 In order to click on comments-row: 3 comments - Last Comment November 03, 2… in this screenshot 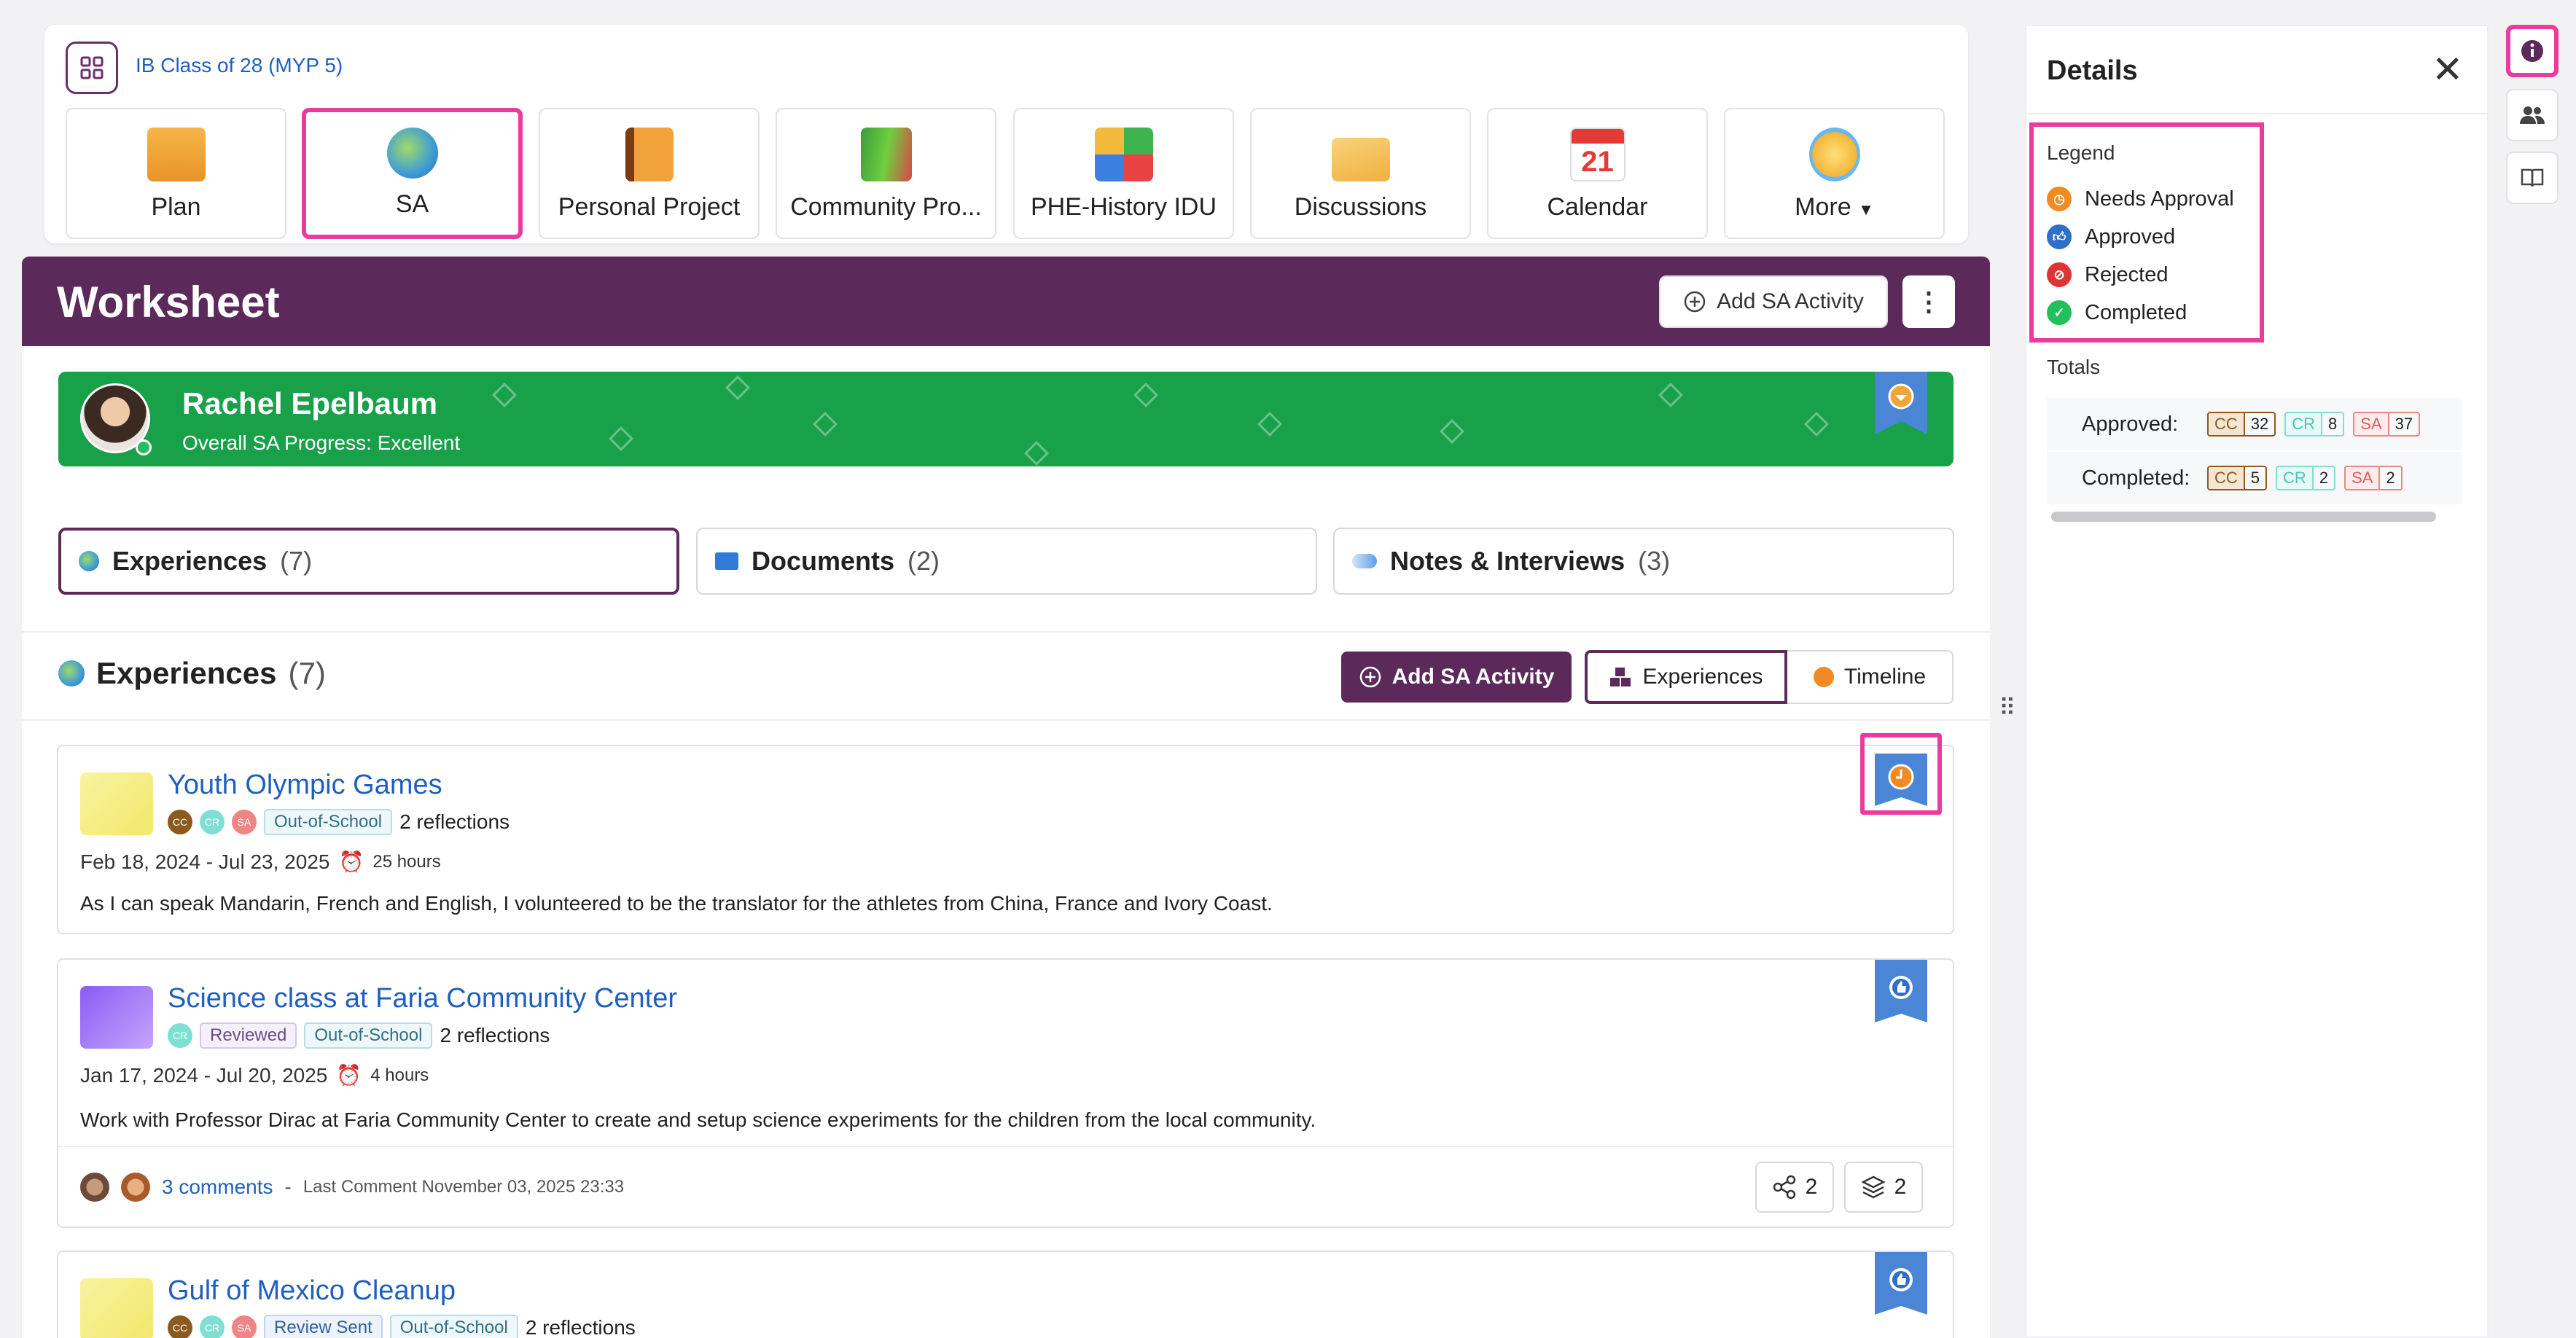, I will do `click(352, 1187)`.